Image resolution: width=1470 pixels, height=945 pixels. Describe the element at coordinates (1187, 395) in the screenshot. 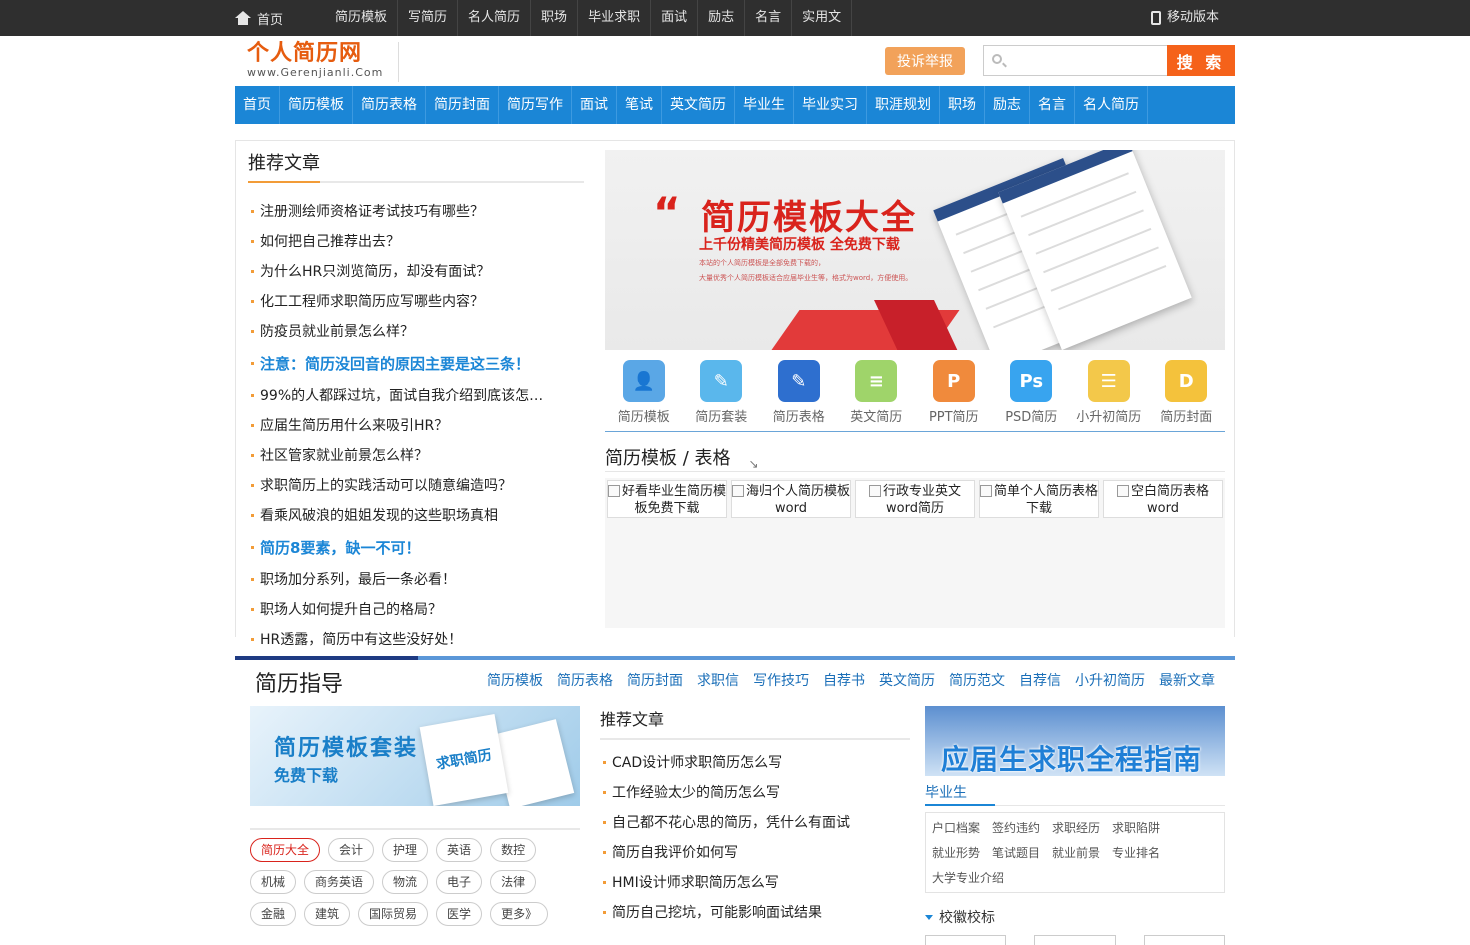

I see `category-link: D 简历封面` at that location.